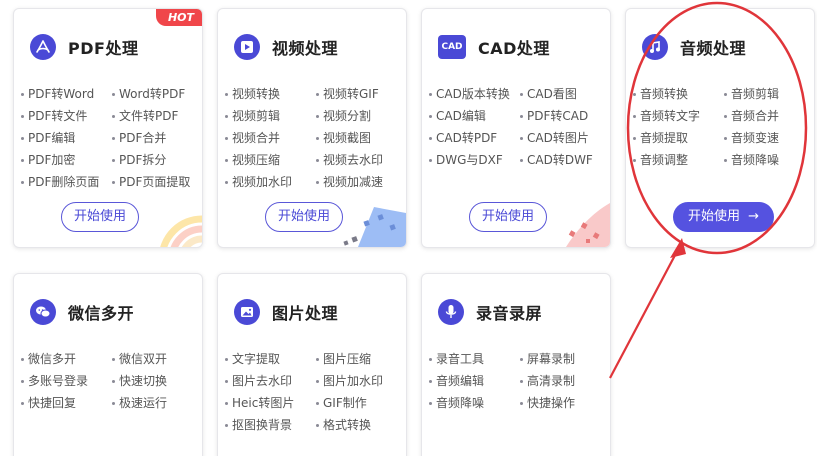  I want to click on feature-item: 文字提取, so click(269, 359).